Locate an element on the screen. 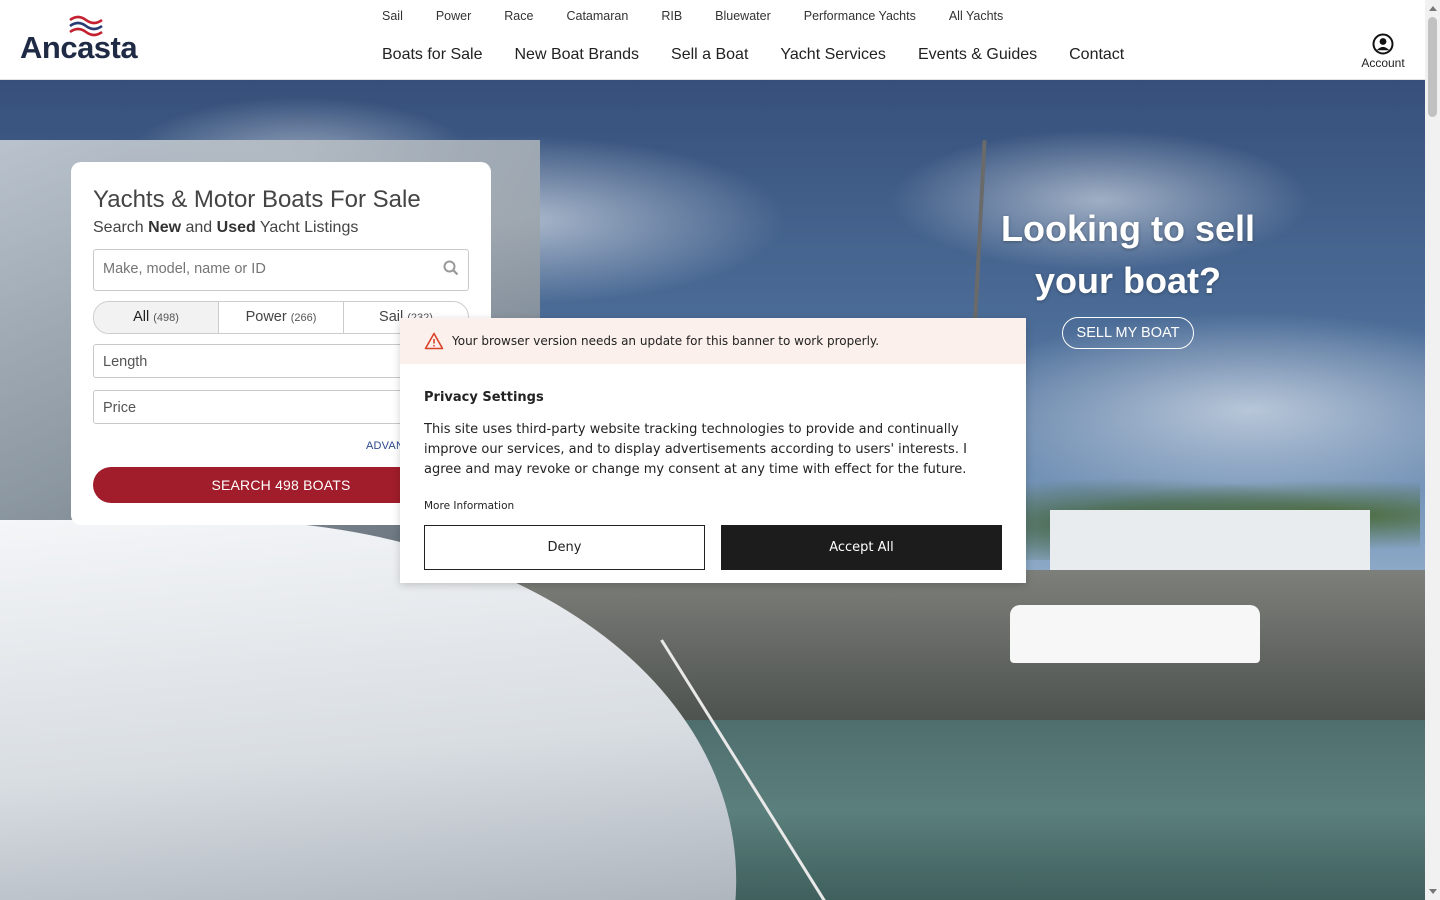 The height and width of the screenshot is (900, 1440). sell-boat-promo: Looking to sell your boat? SELL MY BOAT is located at coordinates (1128, 276).